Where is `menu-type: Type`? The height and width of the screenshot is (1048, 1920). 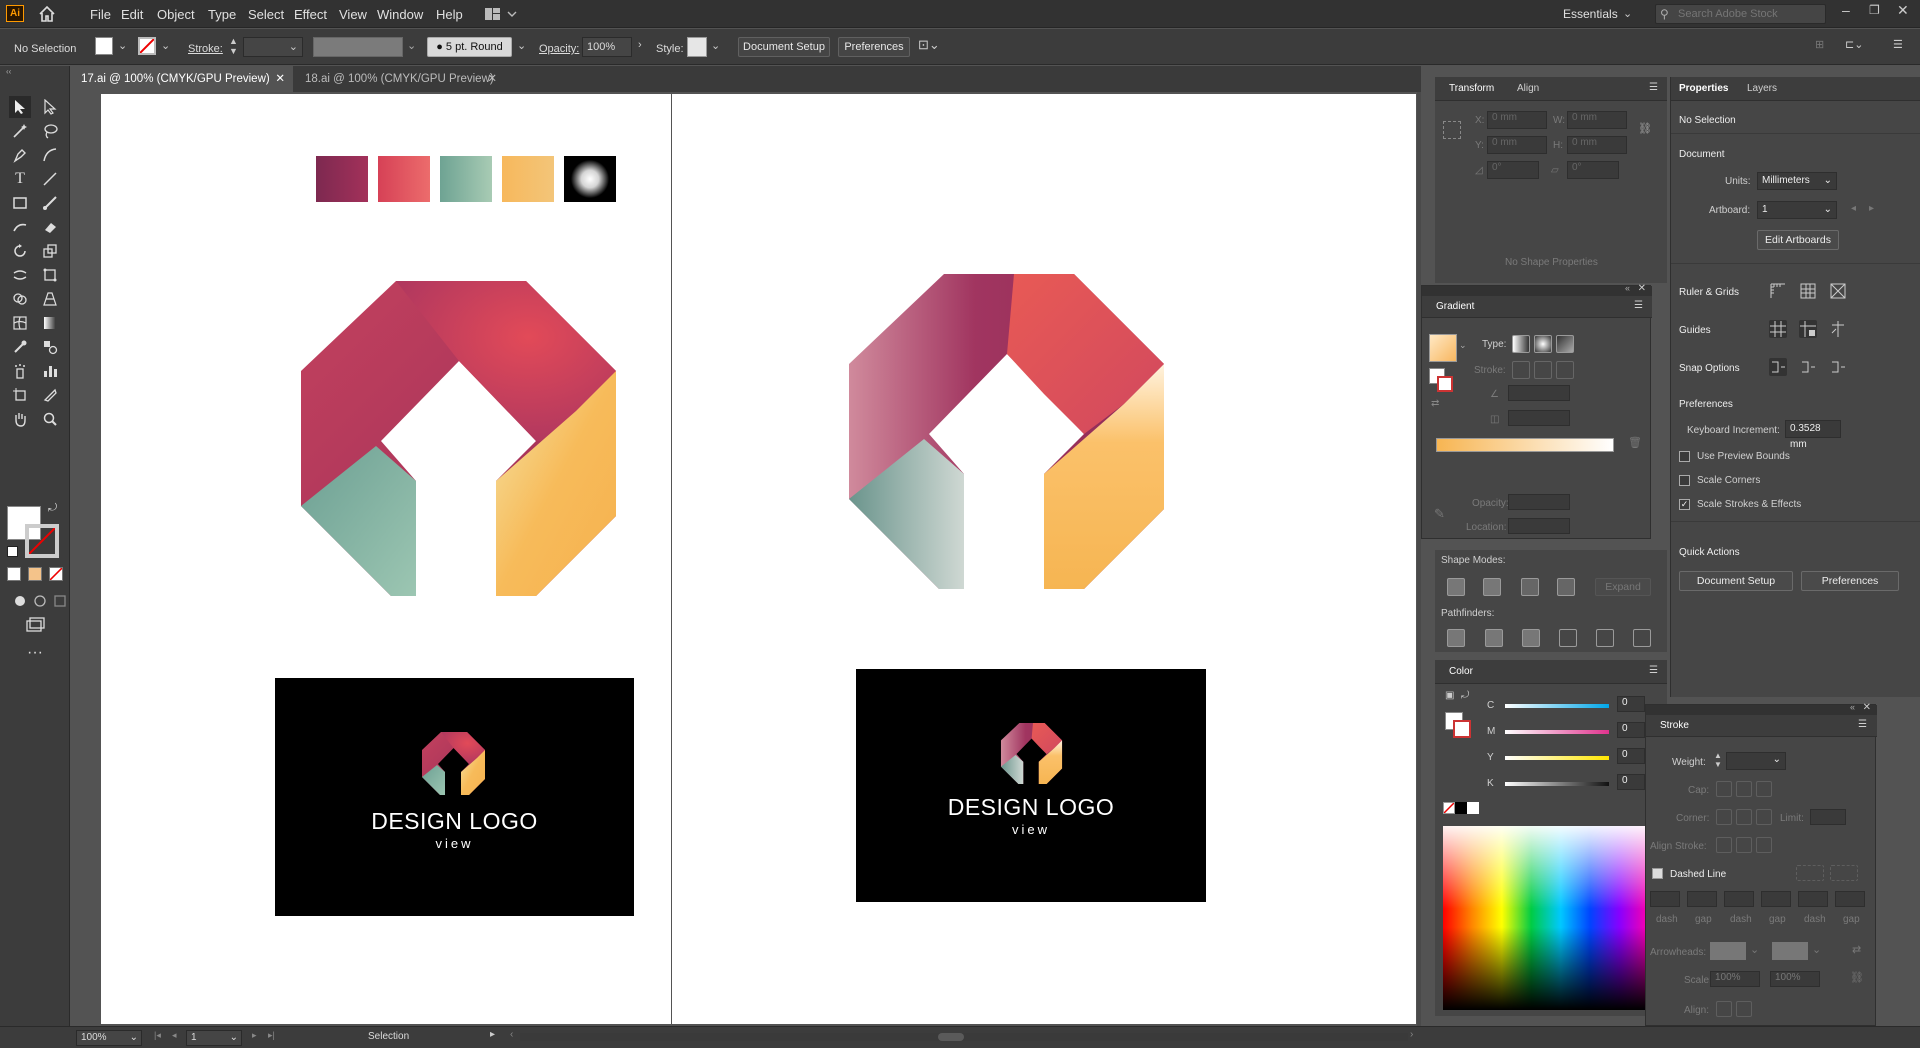
menu-type: Type is located at coordinates (222, 14).